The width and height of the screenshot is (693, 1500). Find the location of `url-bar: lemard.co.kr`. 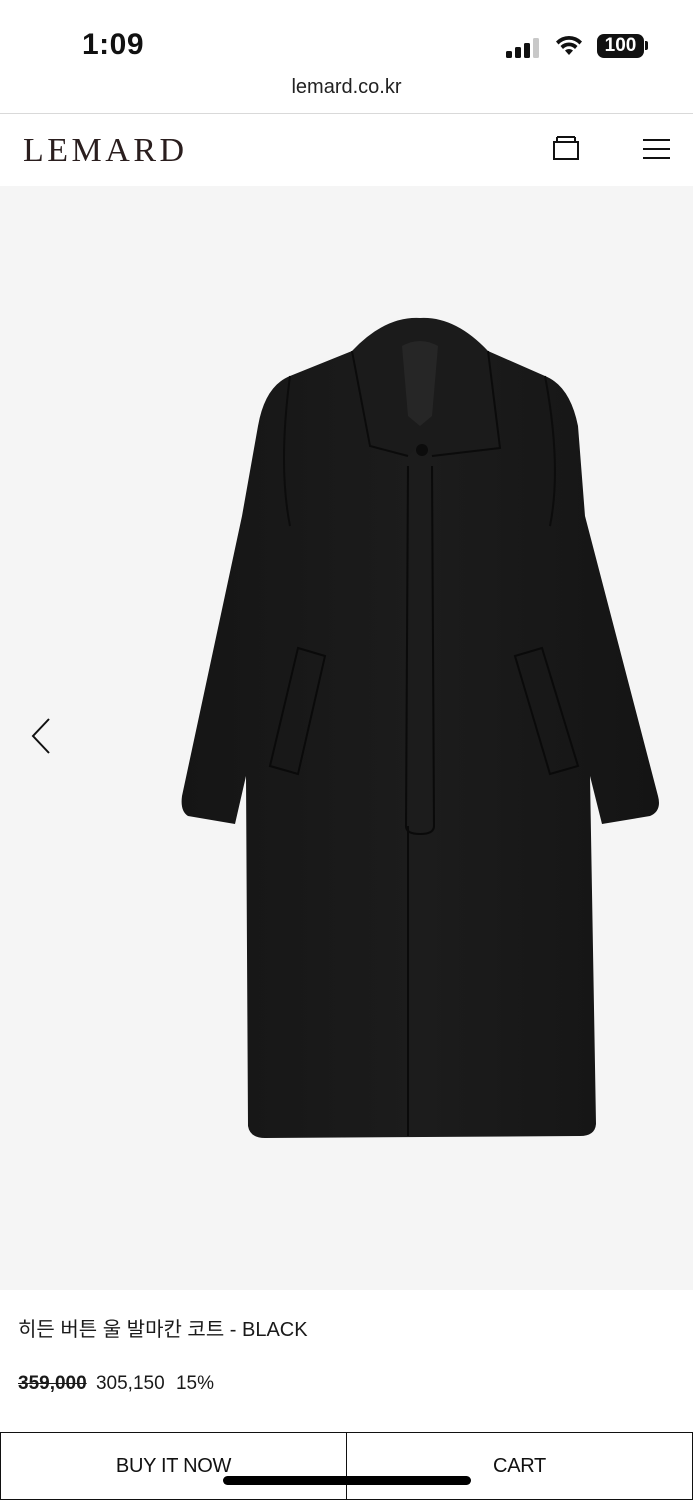

url-bar: lemard.co.kr is located at coordinates (346, 94).